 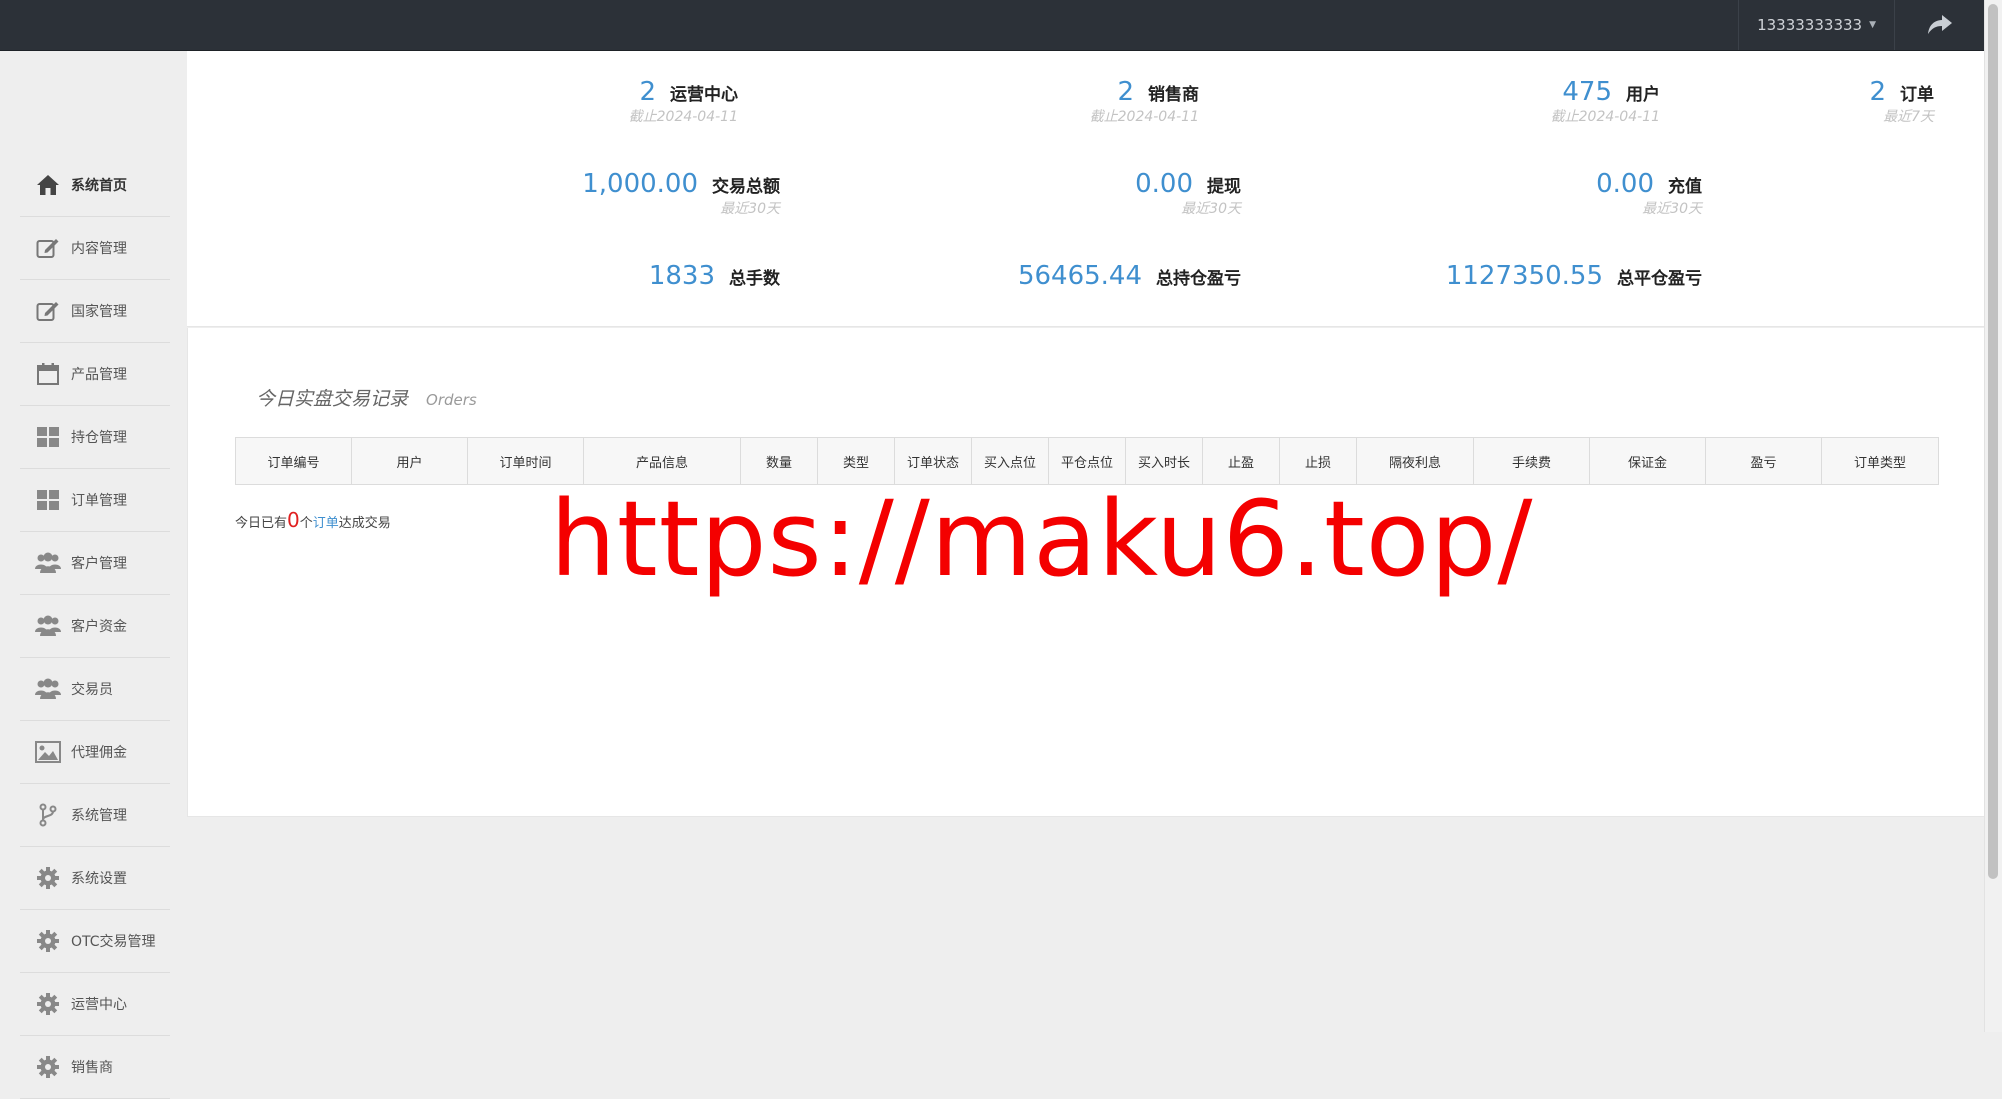 What do you see at coordinates (92, 690) in the screenshot?
I see `sidebar-item-label: 交易员` at bounding box center [92, 690].